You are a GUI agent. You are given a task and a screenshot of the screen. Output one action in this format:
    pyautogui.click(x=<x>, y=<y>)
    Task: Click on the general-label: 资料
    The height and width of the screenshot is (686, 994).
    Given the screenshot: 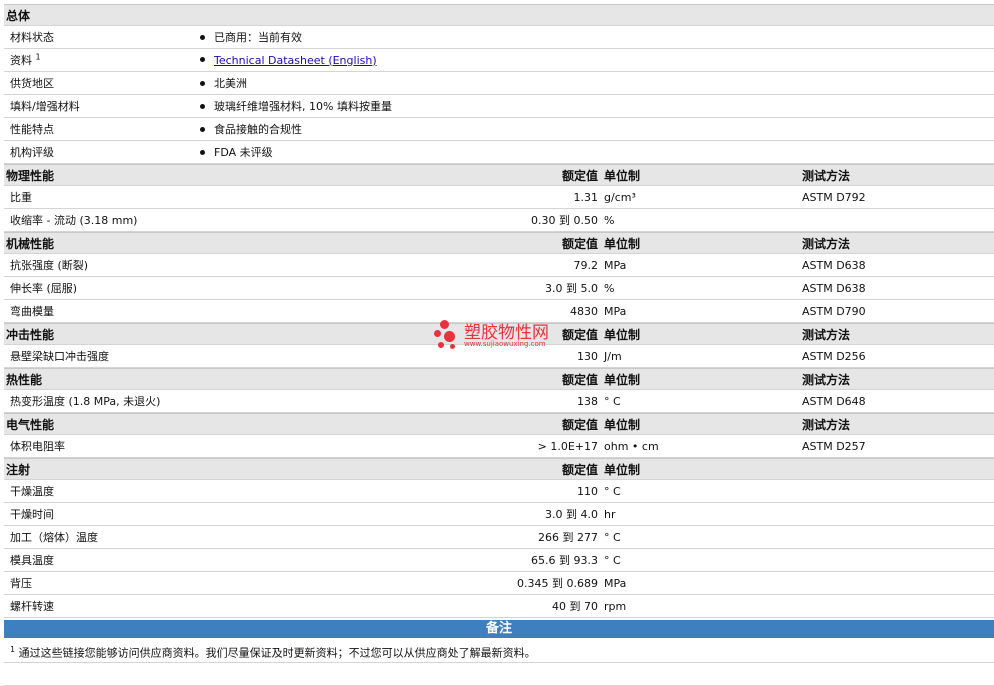 What is the action you would take?
    pyautogui.click(x=21, y=60)
    